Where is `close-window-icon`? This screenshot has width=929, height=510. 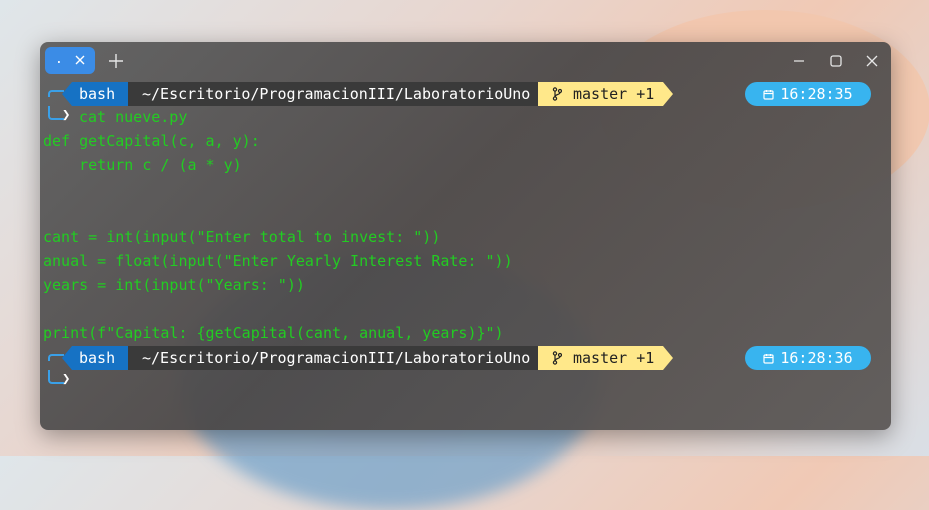
close-window-icon is located at coordinates (872, 61).